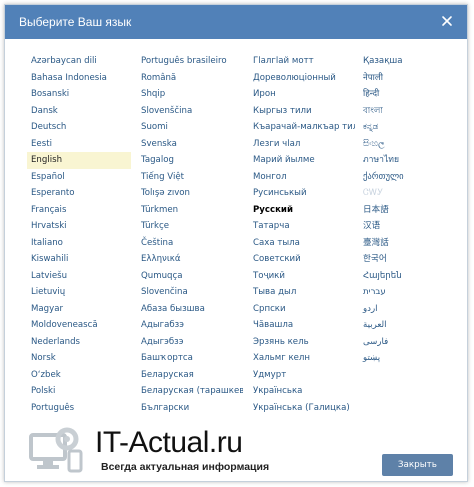  Describe the element at coordinates (302, 375) in the screenshot. I see `language-option: Удмурт` at that location.